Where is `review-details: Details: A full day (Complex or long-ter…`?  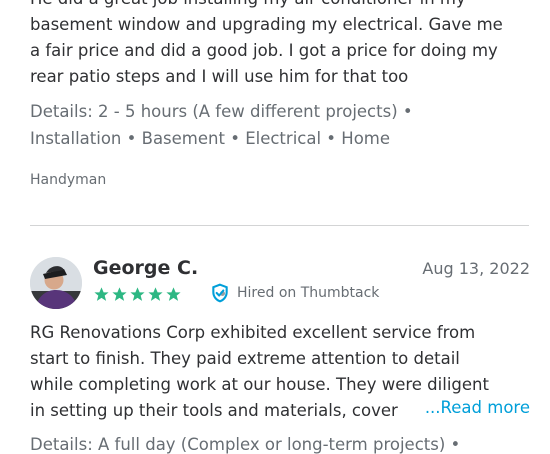
review-details: Details: A full day (Complex or long-ter… is located at coordinates (245, 444).